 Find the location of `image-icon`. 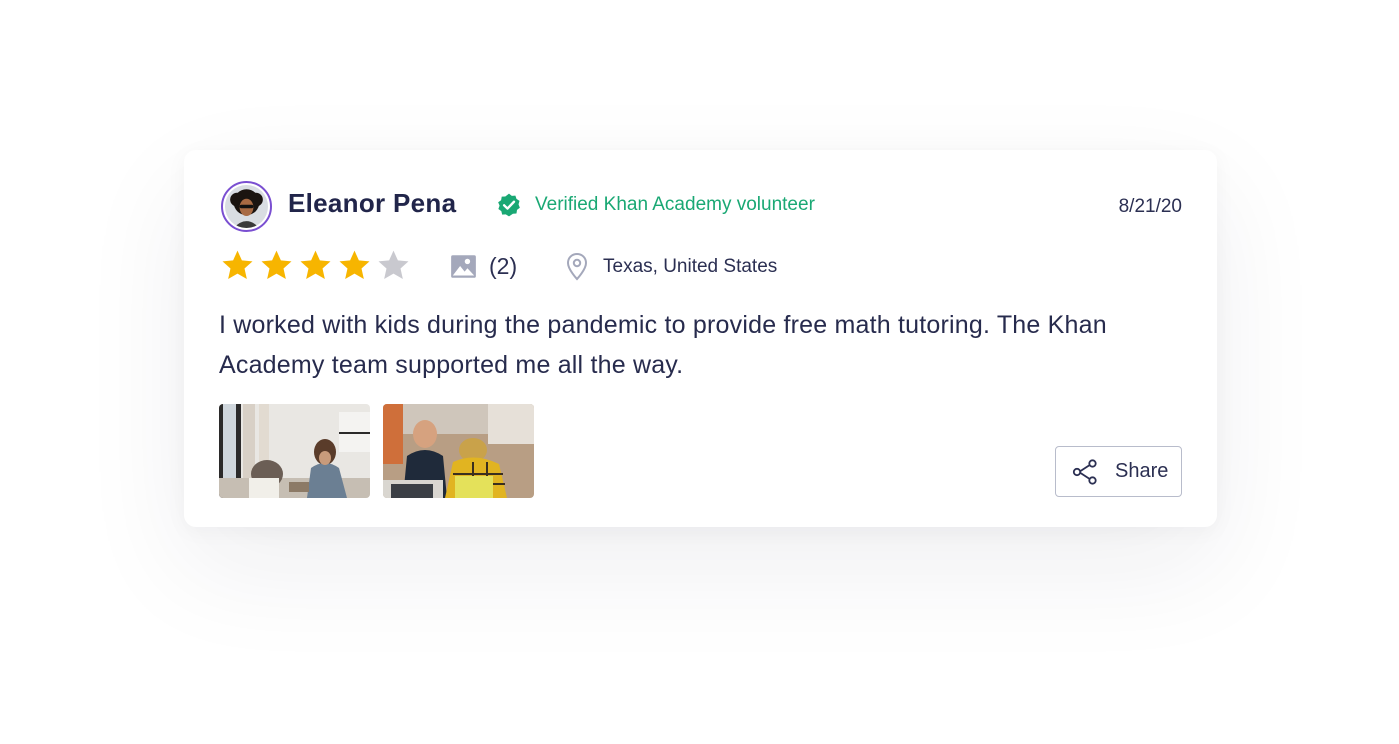

image-icon is located at coordinates (463, 266).